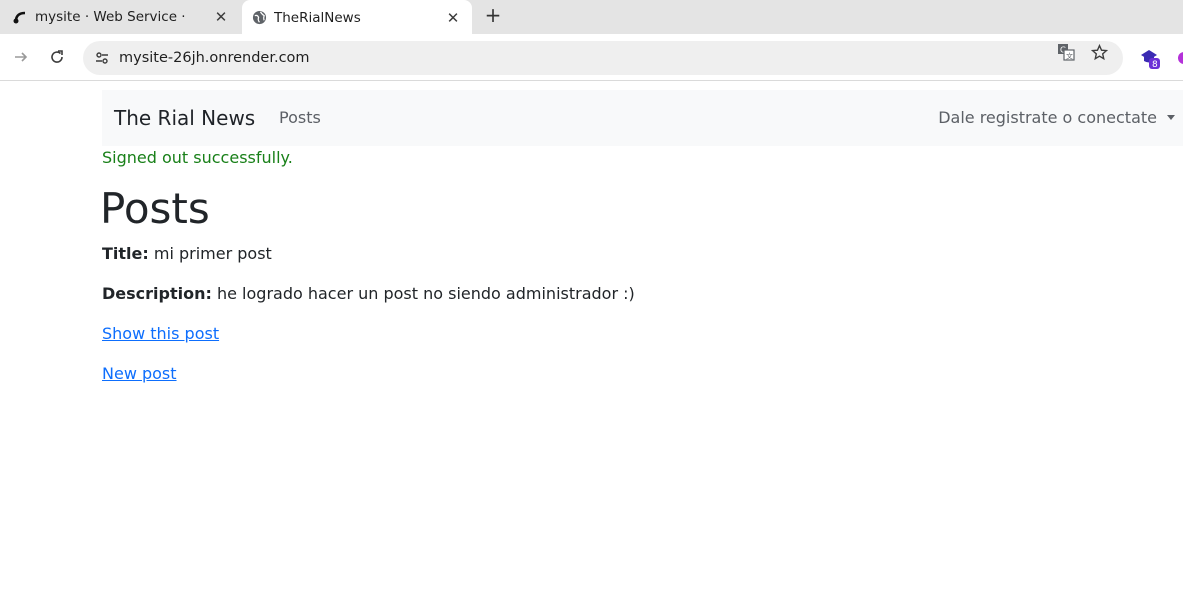  Describe the element at coordinates (259, 18) in the screenshot. I see `globe-icon` at that location.